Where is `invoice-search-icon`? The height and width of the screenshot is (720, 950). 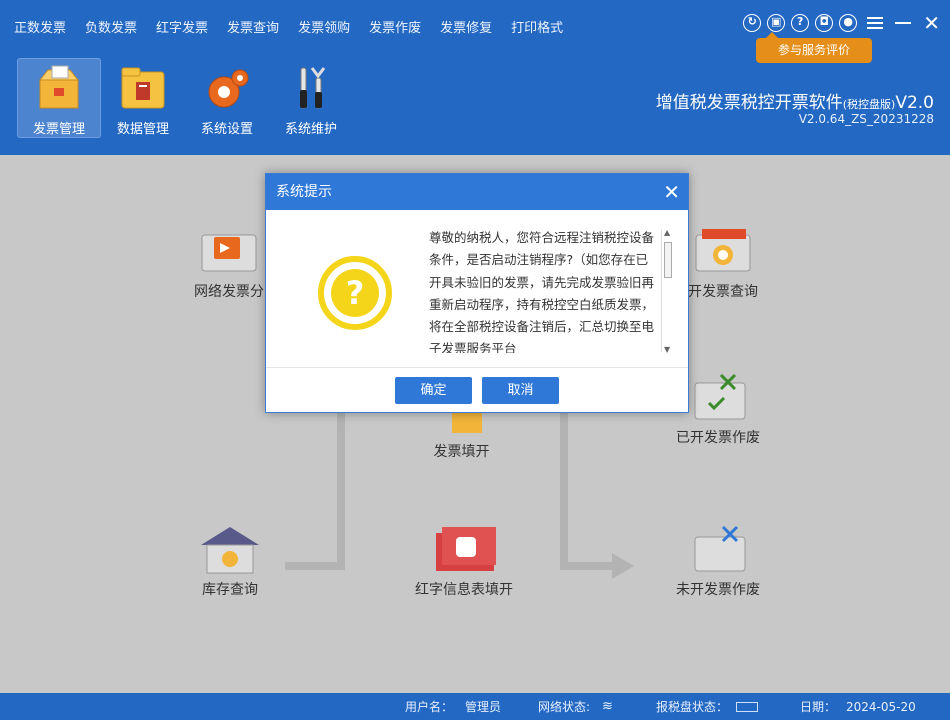
invoice-search-icon is located at coordinates (723, 250).